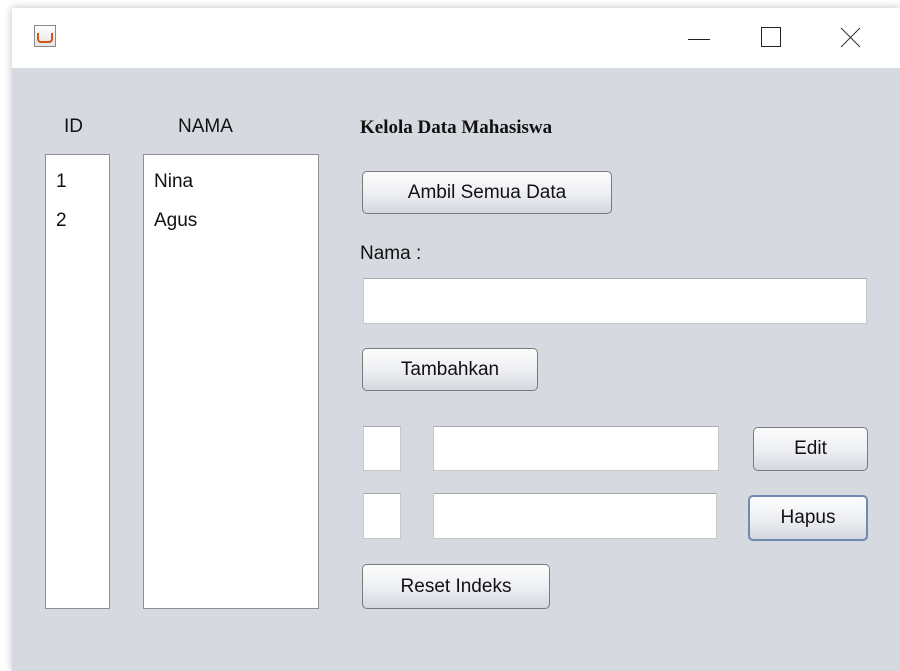 This screenshot has width=900, height=671. What do you see at coordinates (77, 381) in the screenshot?
I see `id-list: 1 2` at bounding box center [77, 381].